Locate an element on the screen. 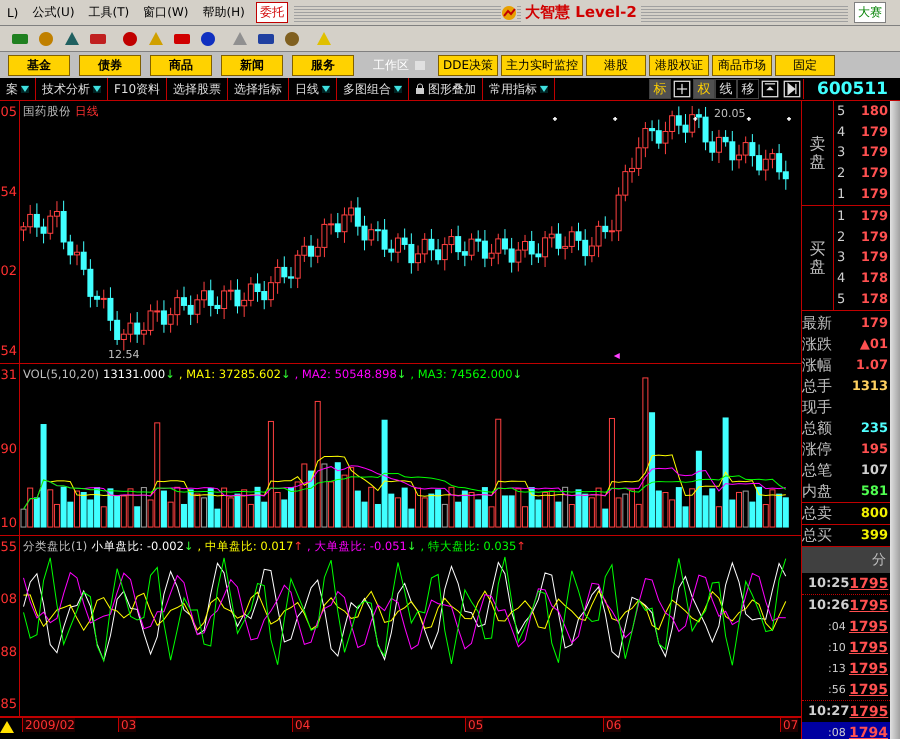 This screenshot has height=739, width=900. tick-row: :04 1795 is located at coordinates (846, 626).